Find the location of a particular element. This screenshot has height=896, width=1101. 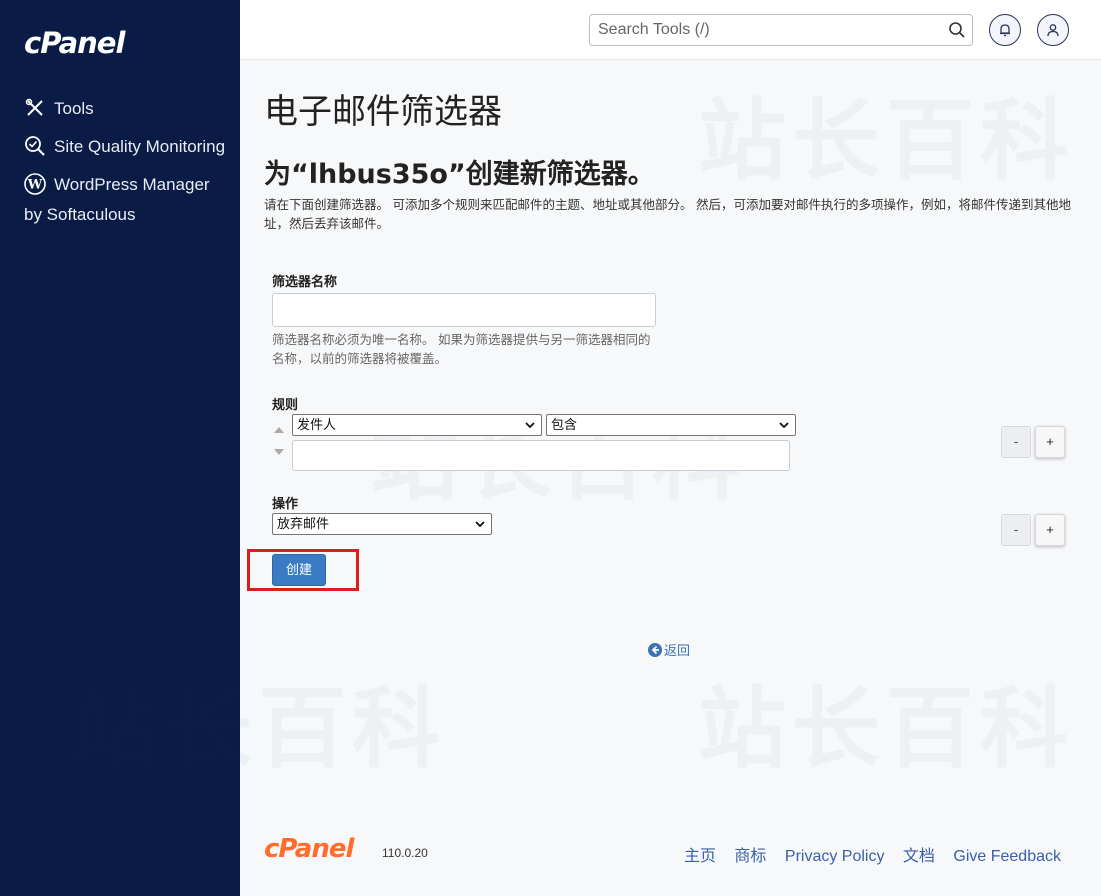

site-quality-icon is located at coordinates (35, 146).